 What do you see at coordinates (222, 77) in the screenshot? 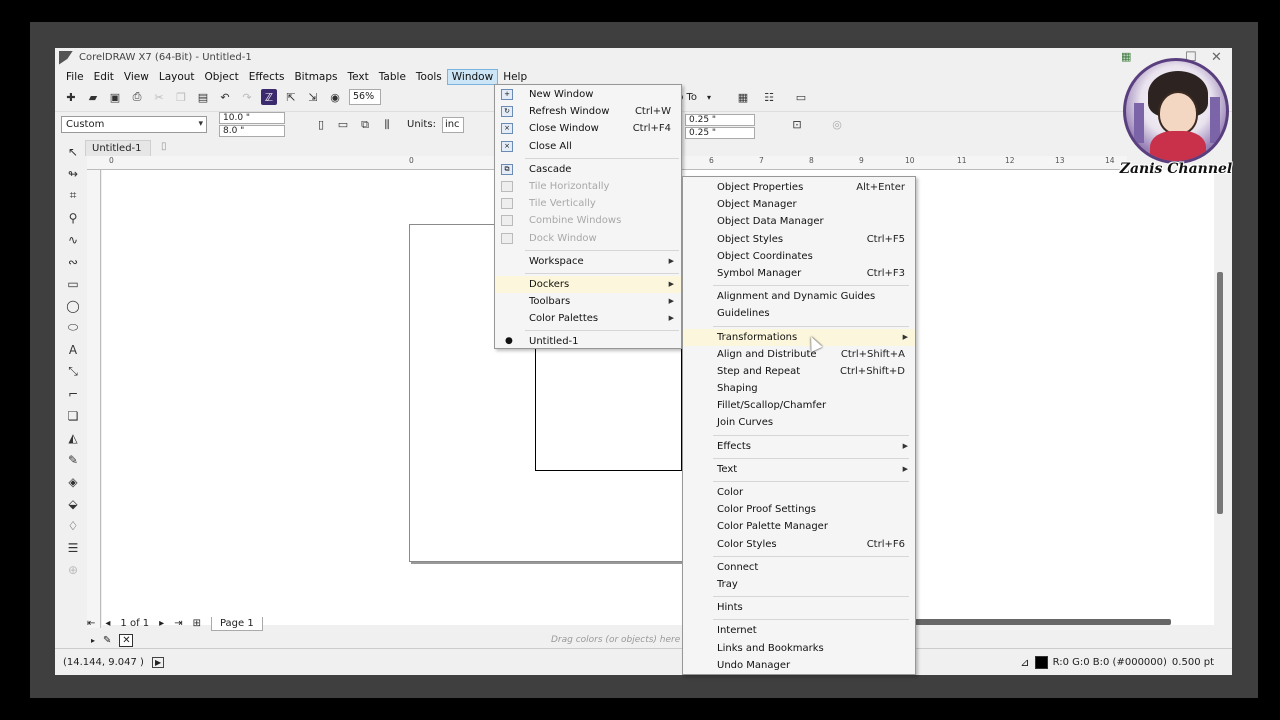
I see `menu-object: Object` at bounding box center [222, 77].